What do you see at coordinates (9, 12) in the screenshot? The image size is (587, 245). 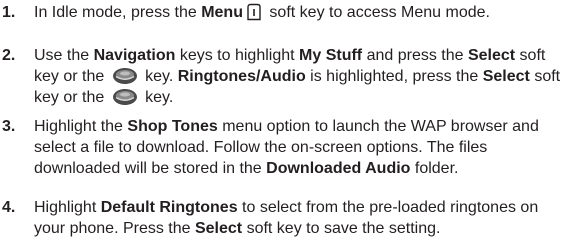 I see `step-number: 1.` at bounding box center [9, 12].